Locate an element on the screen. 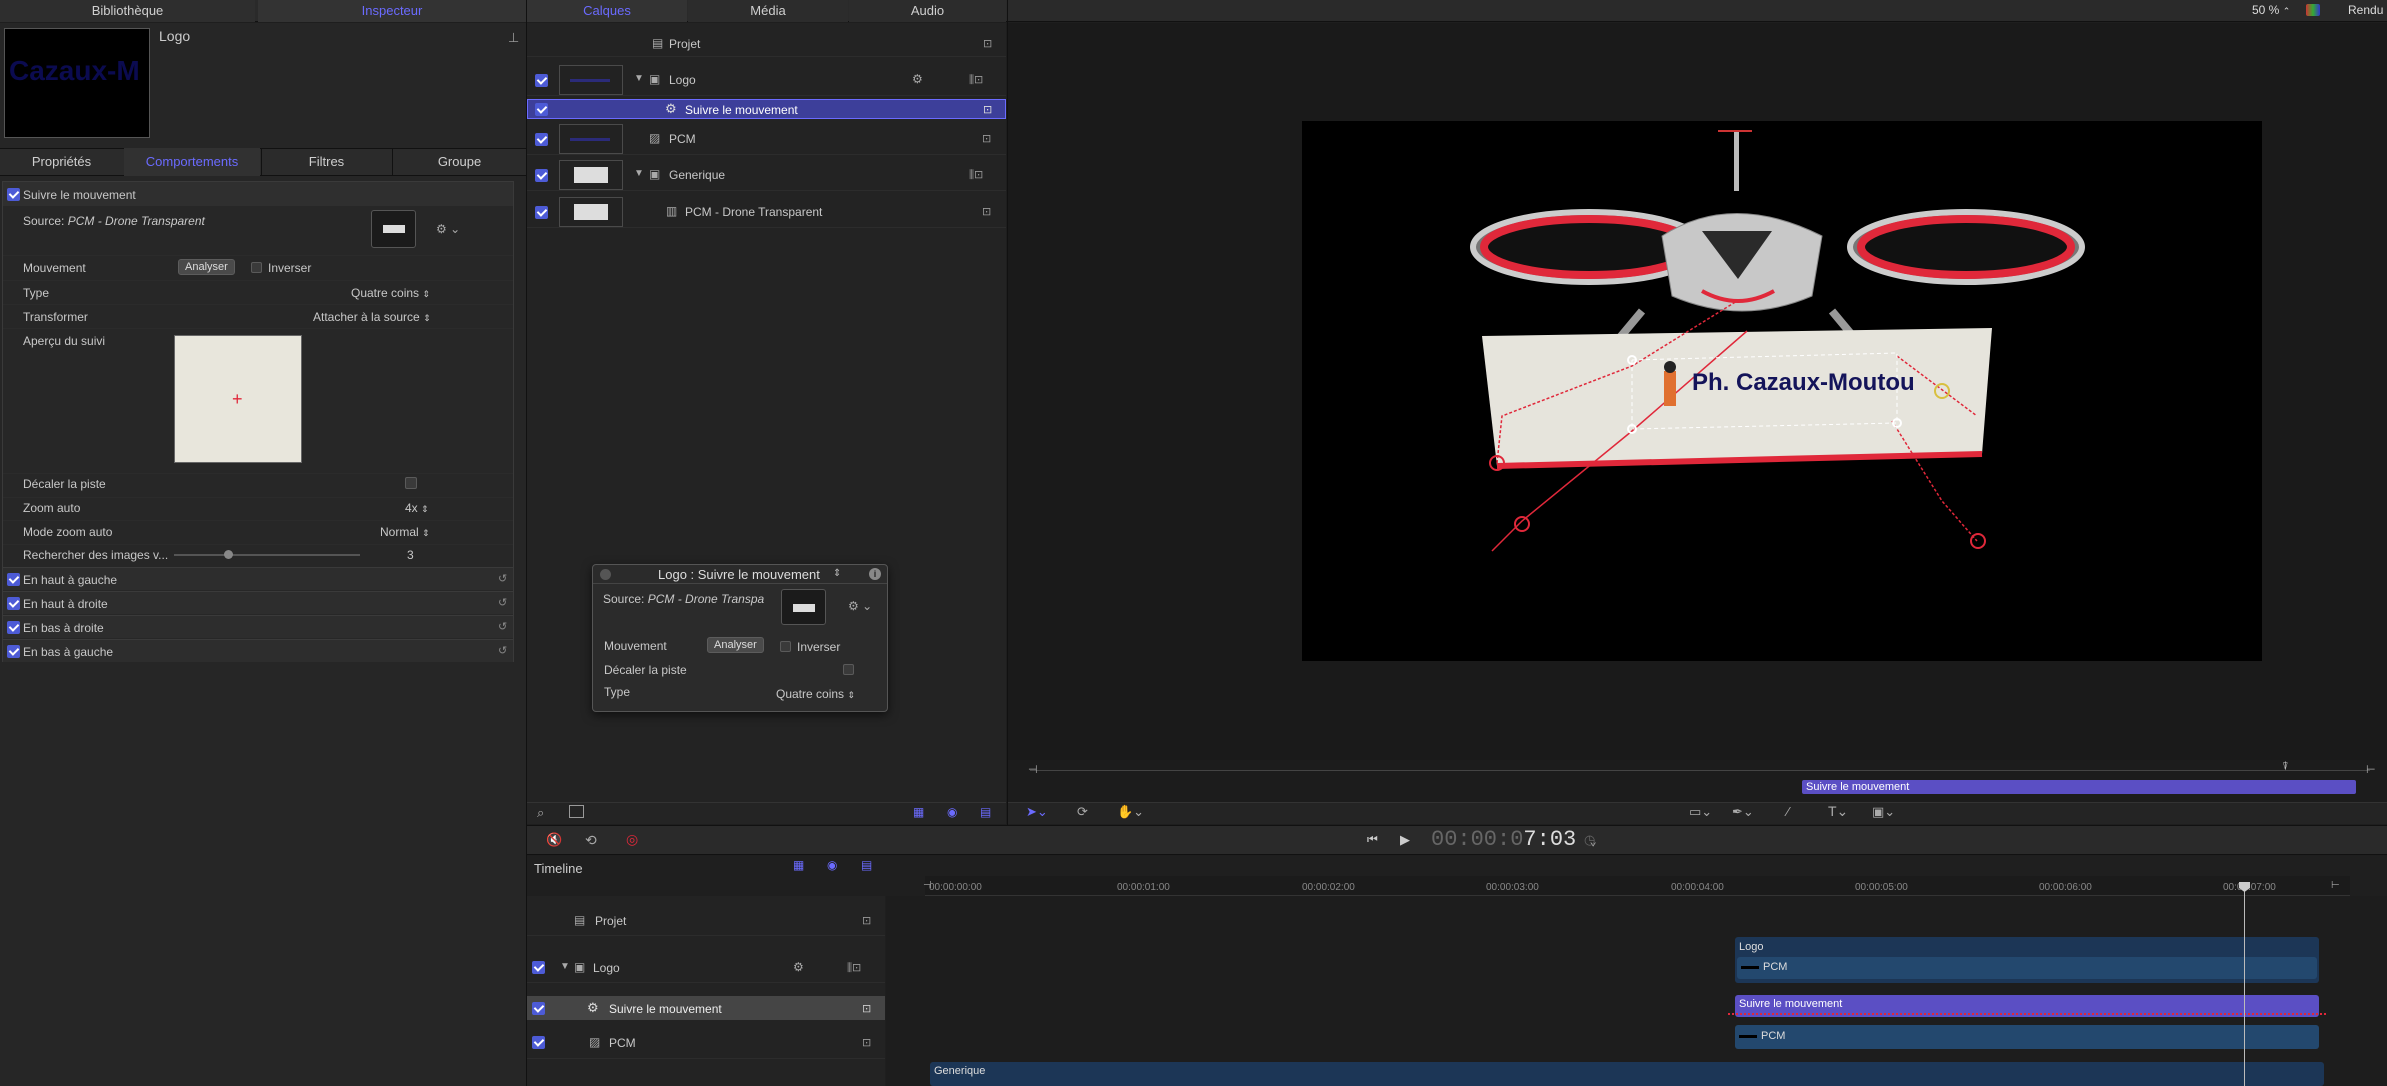 Image resolution: width=2387 pixels, height=1086 pixels. track-pcm: PCM is located at coordinates (2027, 1037).